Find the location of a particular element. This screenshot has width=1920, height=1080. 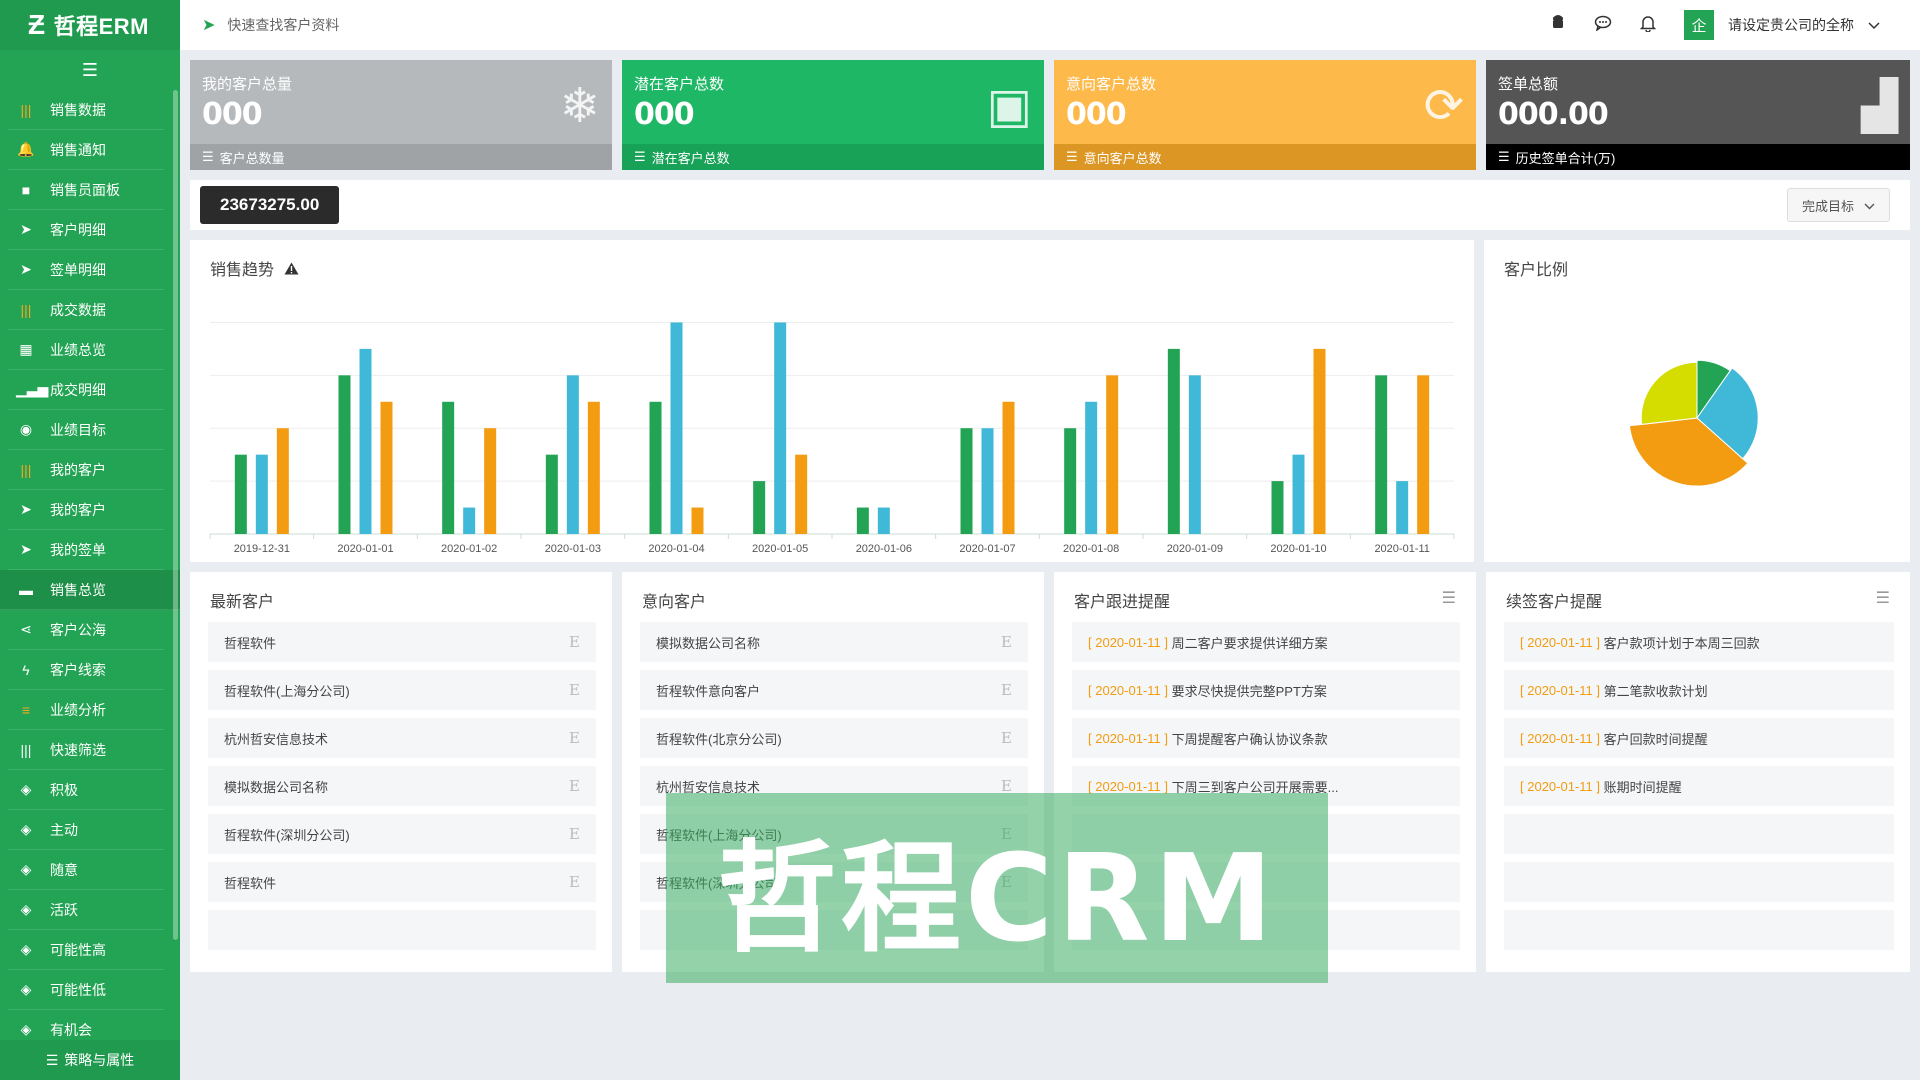

sidebar-item: ◈ 可能性高 is located at coordinates (86, 950).